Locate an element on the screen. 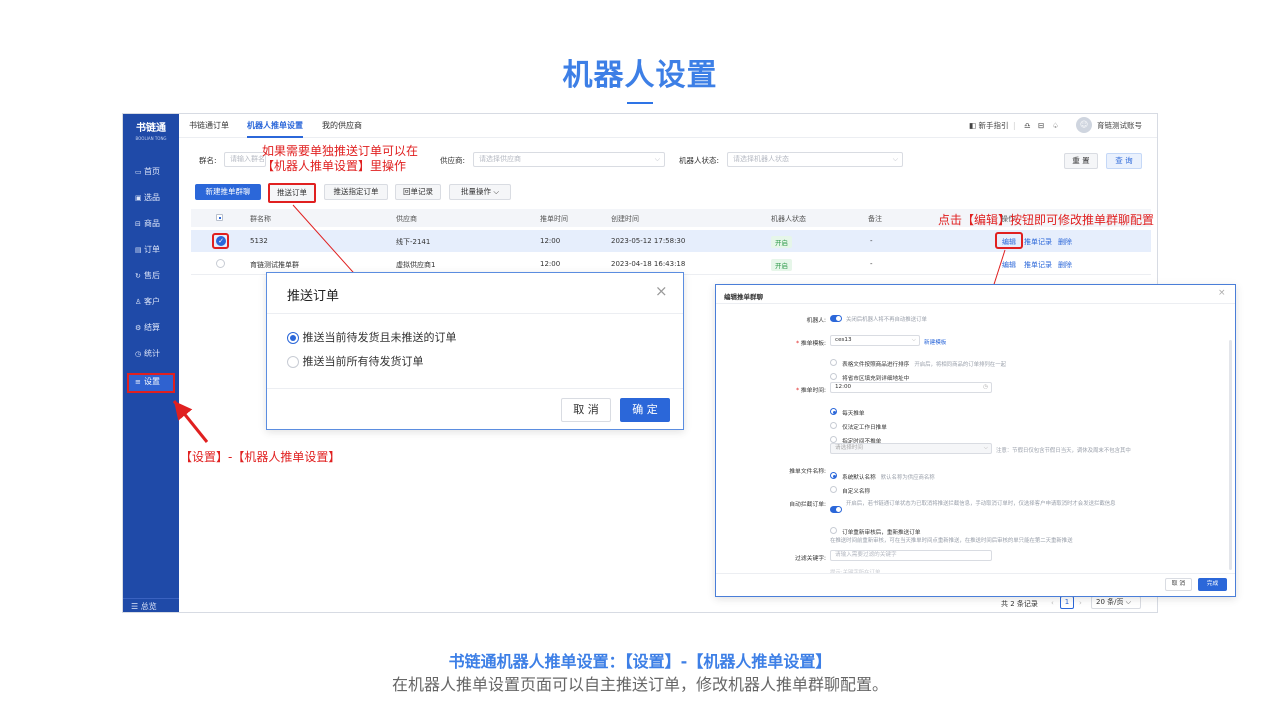  push-option-pending: 推送当前待发货且未推送的订单 is located at coordinates (372, 337).